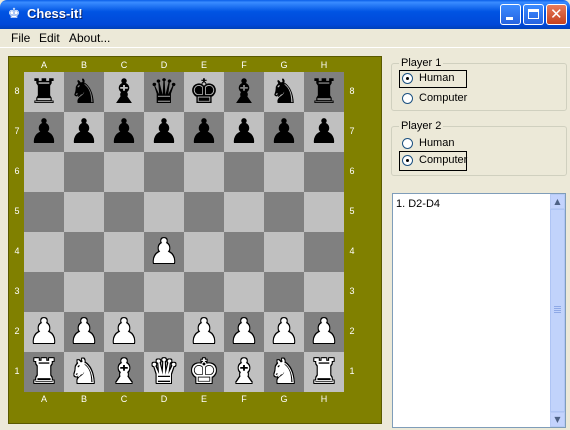 The image size is (570, 430). I want to click on square-e7: ♟, so click(204, 132).